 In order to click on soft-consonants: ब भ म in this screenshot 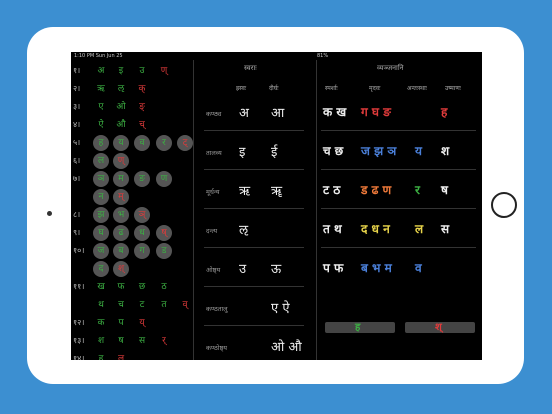, I will do `click(376, 267)`.